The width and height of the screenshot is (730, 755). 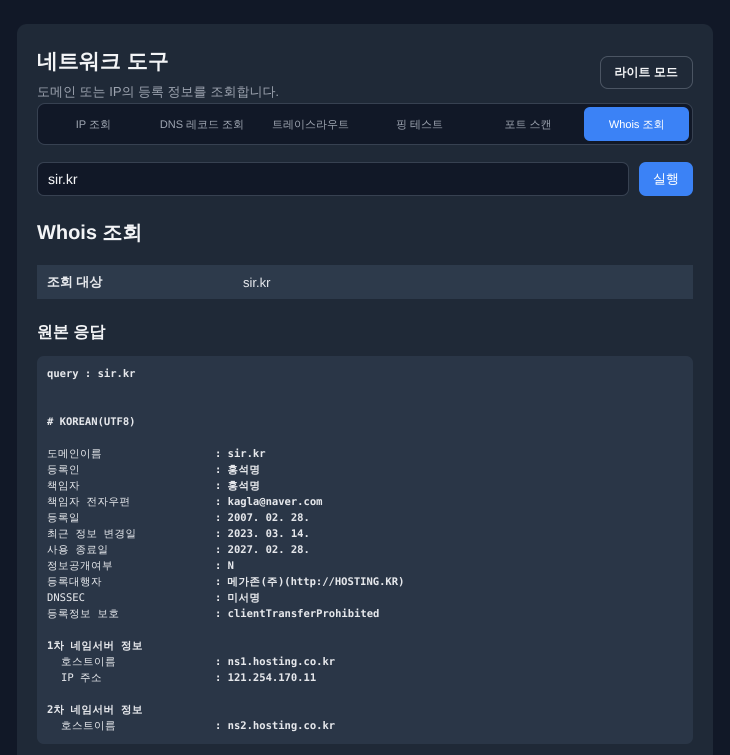 I want to click on response-value: : clientTransferProhibited, so click(x=297, y=614).